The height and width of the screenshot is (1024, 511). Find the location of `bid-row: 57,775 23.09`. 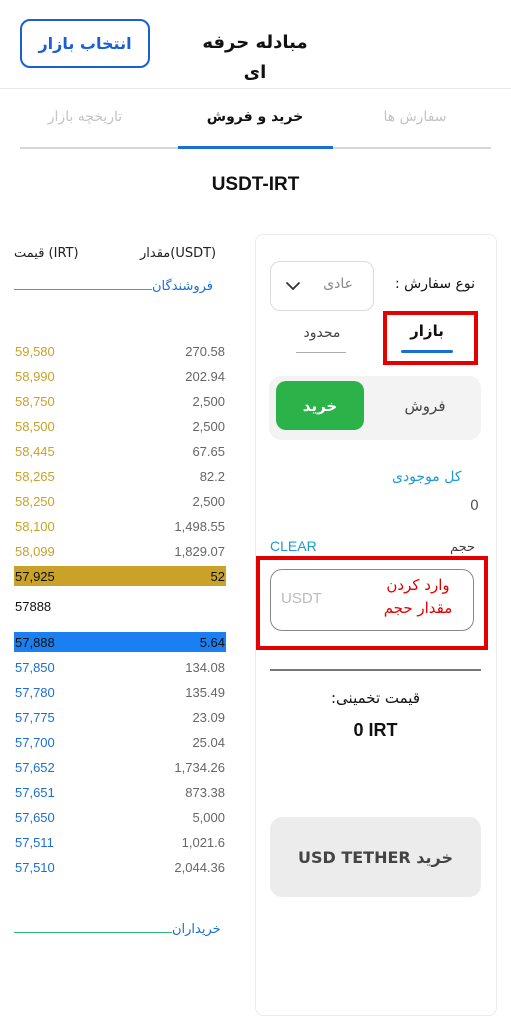

bid-row: 57,775 23.09 is located at coordinates (120, 717).